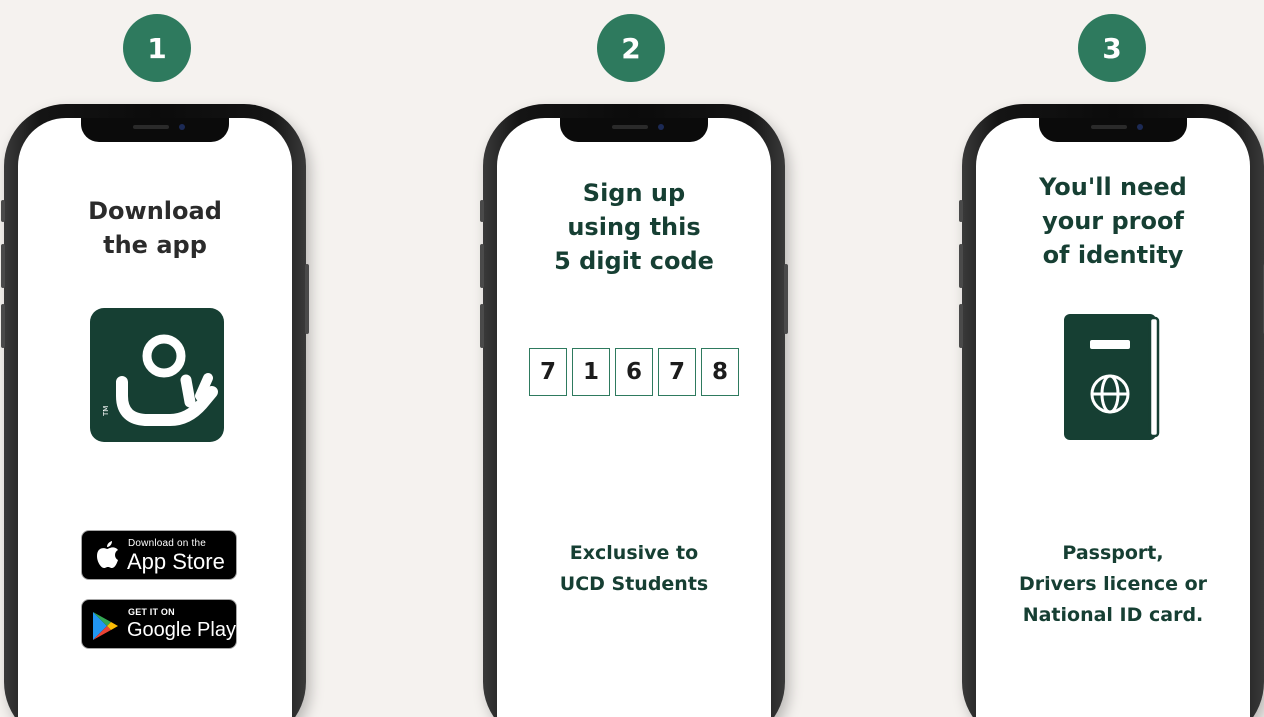  Describe the element at coordinates (157, 375) in the screenshot. I see `app-logo-icon: TM` at that location.